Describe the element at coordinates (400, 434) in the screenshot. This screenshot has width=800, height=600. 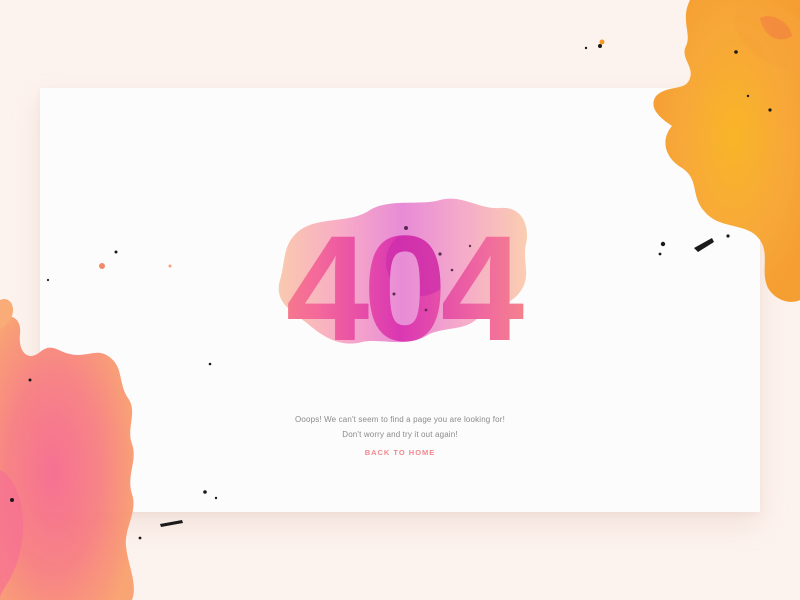
I see `error-message-line-2: Don't worry and try it out again!` at that location.